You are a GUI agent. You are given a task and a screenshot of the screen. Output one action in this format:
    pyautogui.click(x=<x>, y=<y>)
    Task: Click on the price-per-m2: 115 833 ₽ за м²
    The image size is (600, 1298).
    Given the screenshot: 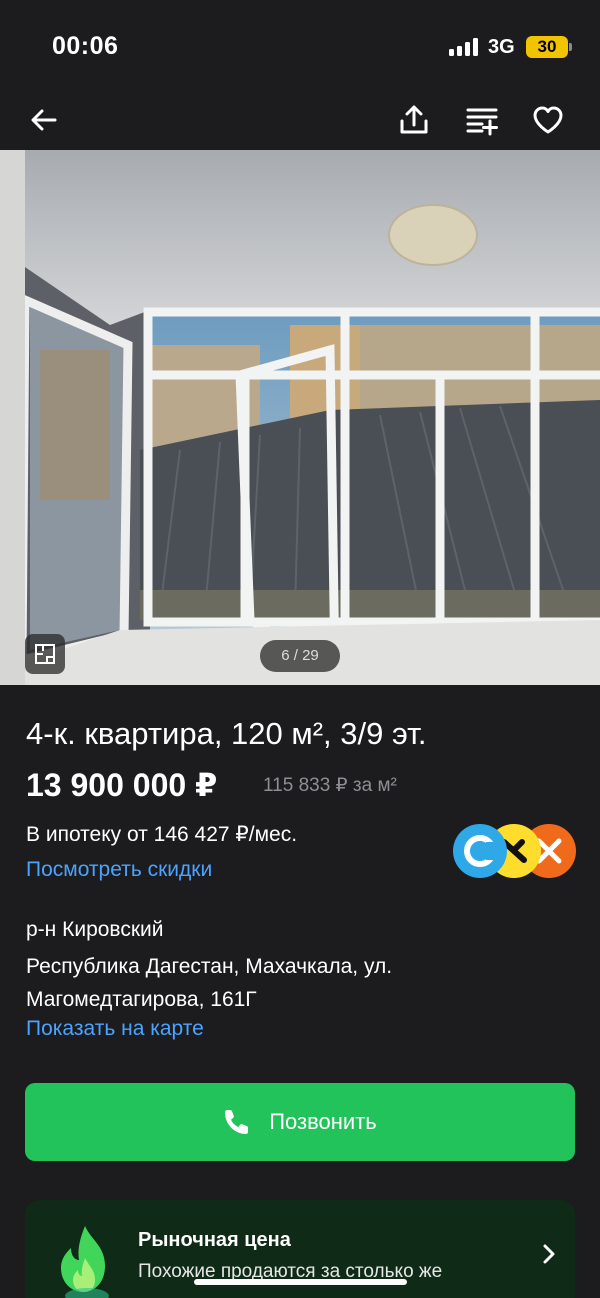 What is the action you would take?
    pyautogui.click(x=330, y=785)
    